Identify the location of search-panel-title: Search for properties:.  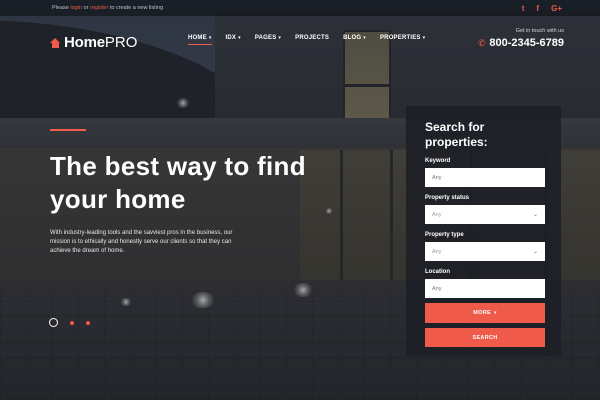
(456, 134).